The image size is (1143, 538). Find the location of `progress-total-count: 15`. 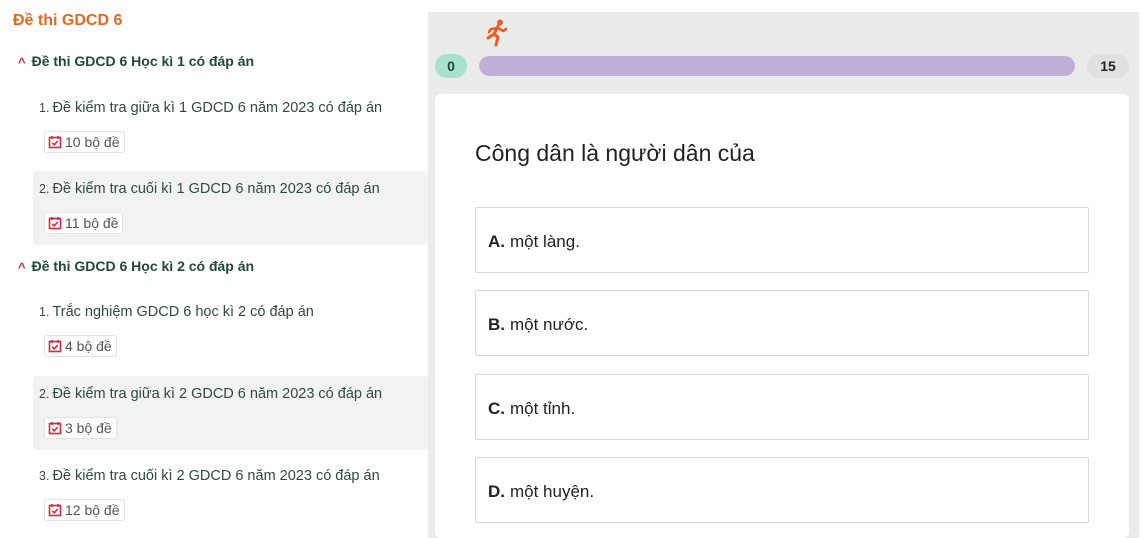

progress-total-count: 15 is located at coordinates (1108, 66).